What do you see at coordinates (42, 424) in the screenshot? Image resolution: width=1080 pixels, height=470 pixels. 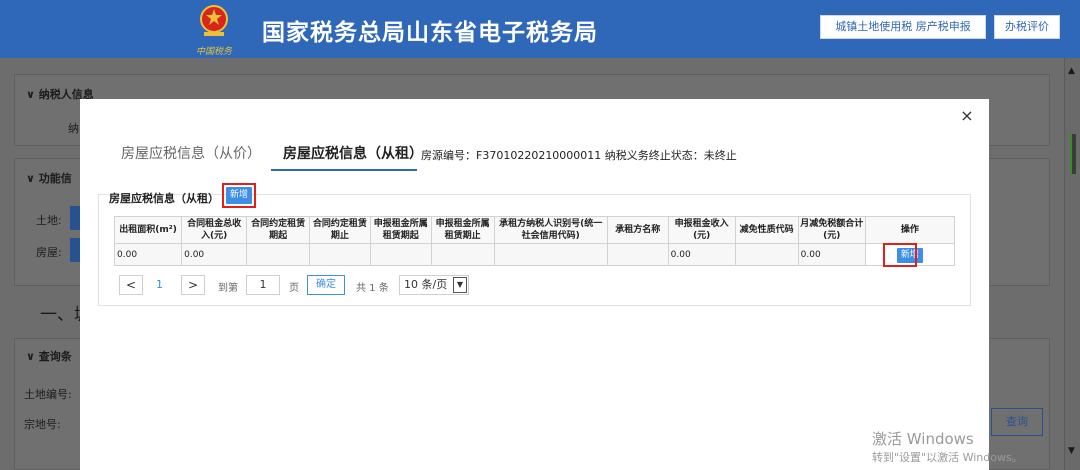 I see `parcel-number-label: 宗地号:` at bounding box center [42, 424].